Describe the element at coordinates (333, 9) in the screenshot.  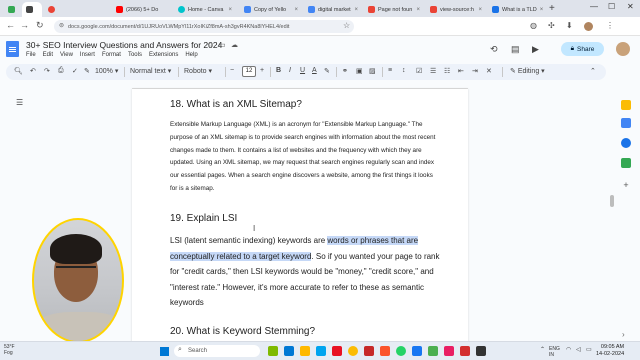
I see `browser-tab: digital market ×` at that location.